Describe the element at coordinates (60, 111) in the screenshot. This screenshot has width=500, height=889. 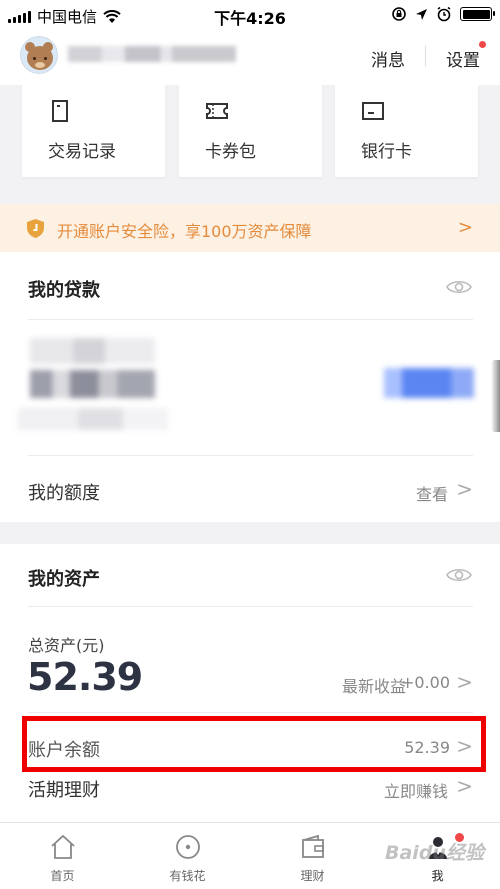
I see `document-icon` at that location.